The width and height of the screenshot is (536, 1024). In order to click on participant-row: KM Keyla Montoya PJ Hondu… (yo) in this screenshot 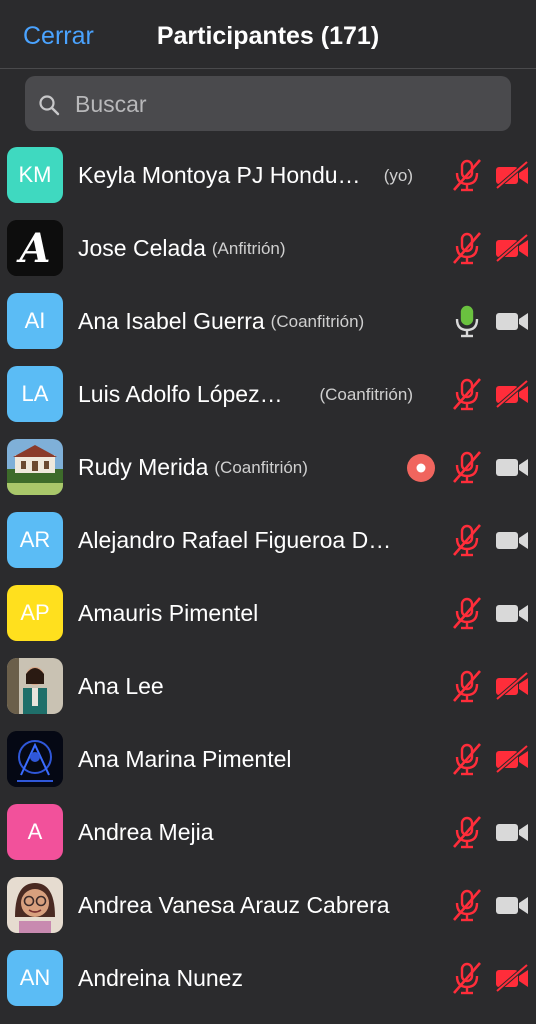, I will do `click(268, 175)`.